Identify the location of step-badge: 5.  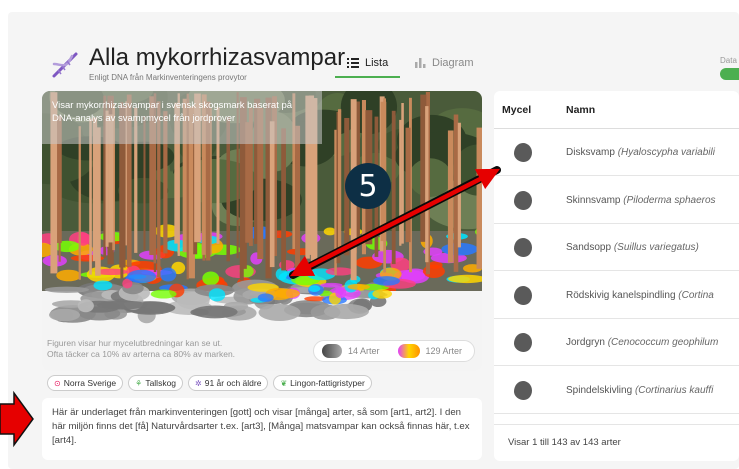
(368, 186).